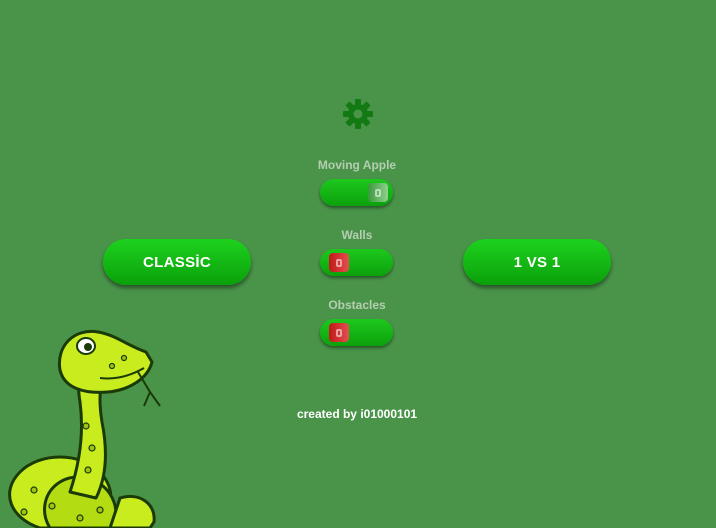 This screenshot has width=716, height=528. What do you see at coordinates (356, 332) in the screenshot?
I see `obstacles-toggle` at bounding box center [356, 332].